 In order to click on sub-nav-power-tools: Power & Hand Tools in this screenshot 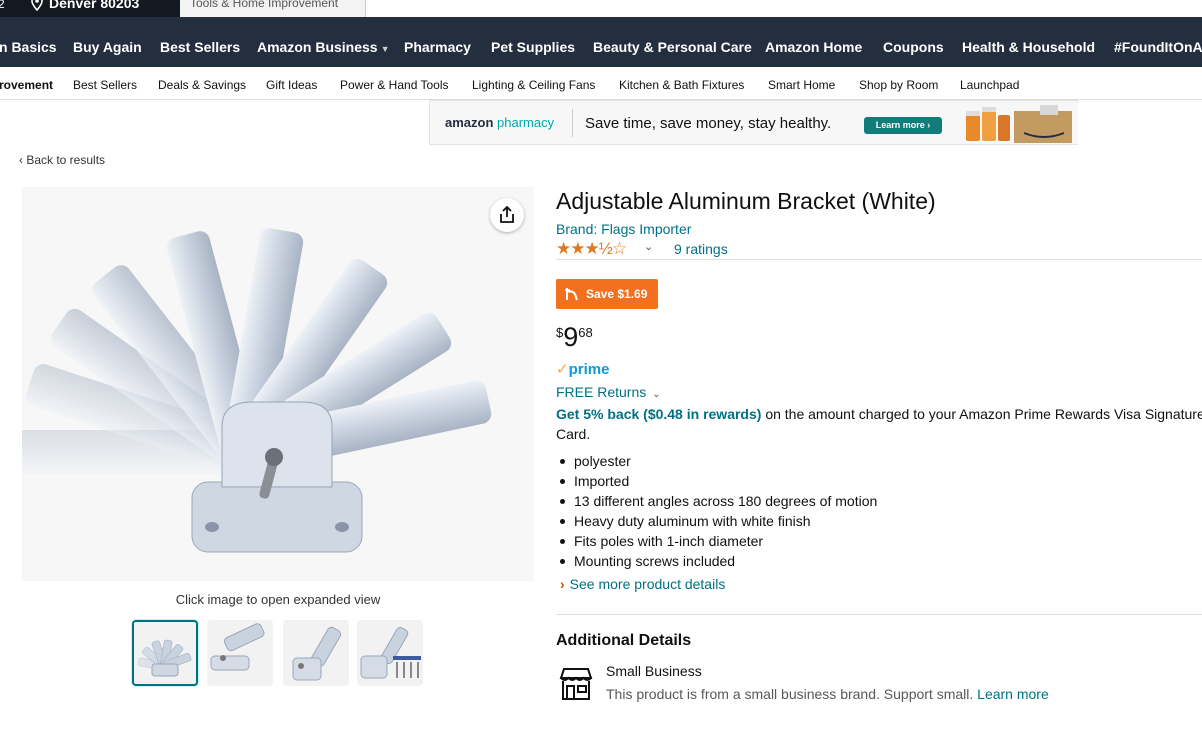, I will do `click(394, 85)`.